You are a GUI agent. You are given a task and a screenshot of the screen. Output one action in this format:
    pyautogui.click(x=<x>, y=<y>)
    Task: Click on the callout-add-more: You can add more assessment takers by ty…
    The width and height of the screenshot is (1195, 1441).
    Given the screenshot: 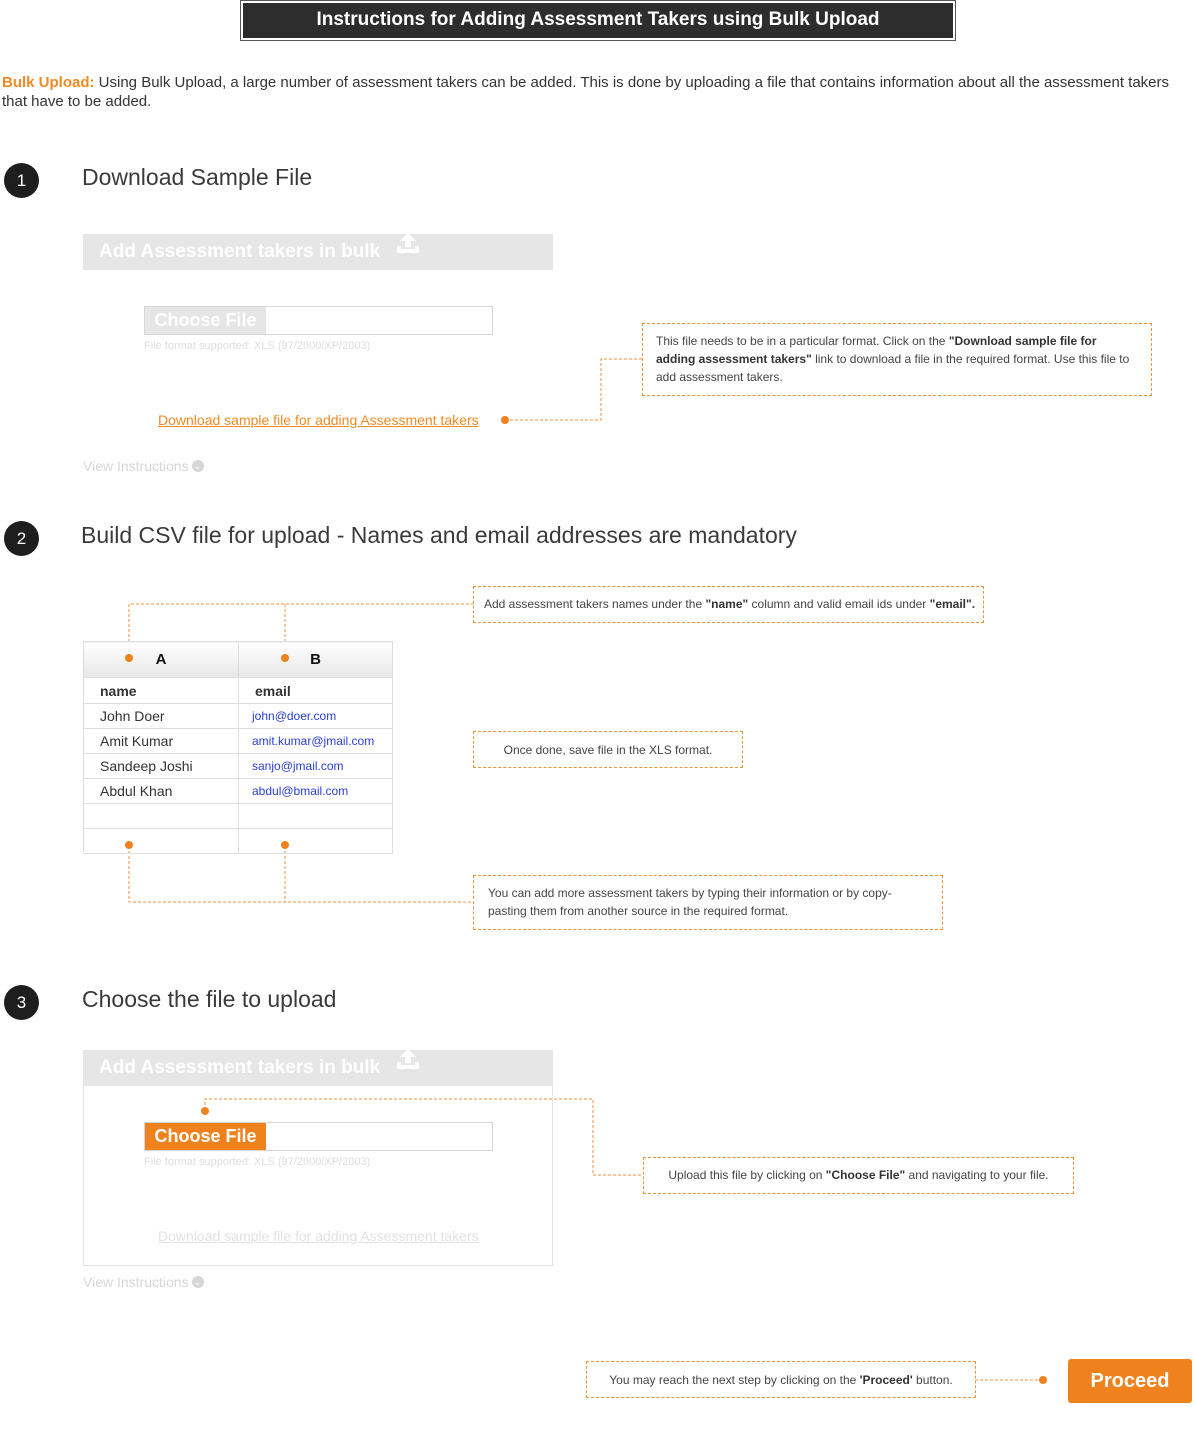 What is the action you would take?
    pyautogui.click(x=708, y=902)
    